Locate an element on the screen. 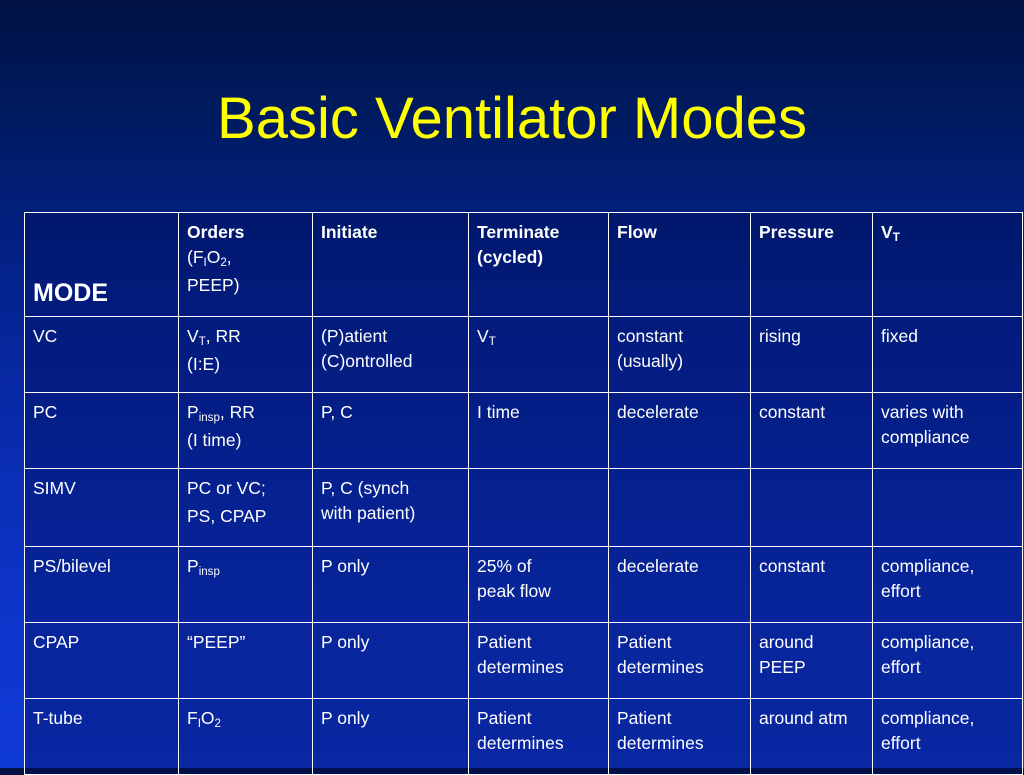 This screenshot has width=1024, height=775. header-cell-mode: MODE is located at coordinates (101, 264).